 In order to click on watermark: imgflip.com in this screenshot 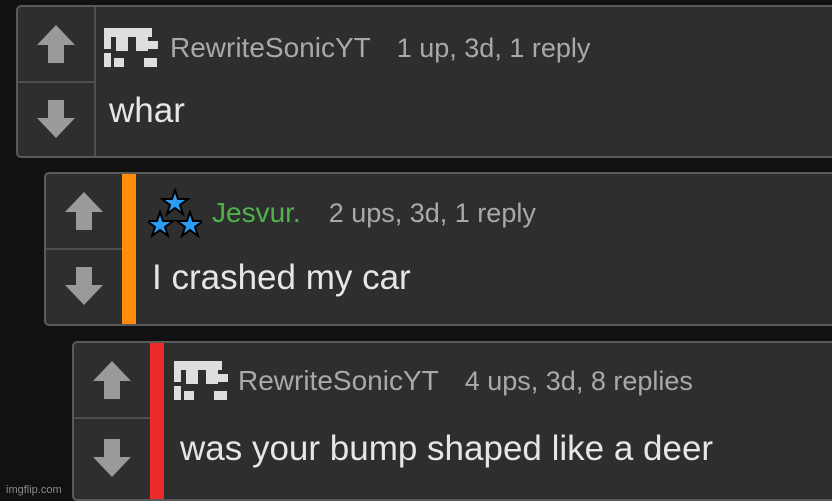, I will do `click(34, 490)`.